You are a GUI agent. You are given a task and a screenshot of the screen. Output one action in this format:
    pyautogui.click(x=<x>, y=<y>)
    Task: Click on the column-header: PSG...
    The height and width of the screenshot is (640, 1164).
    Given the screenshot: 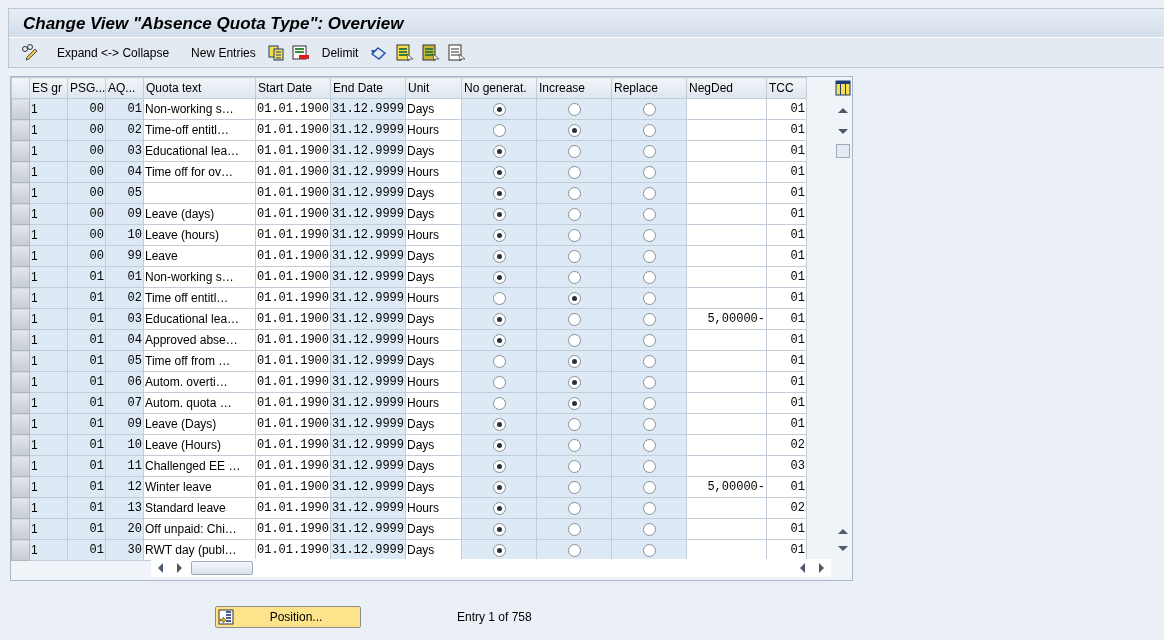 What is the action you would take?
    pyautogui.click(x=86, y=88)
    